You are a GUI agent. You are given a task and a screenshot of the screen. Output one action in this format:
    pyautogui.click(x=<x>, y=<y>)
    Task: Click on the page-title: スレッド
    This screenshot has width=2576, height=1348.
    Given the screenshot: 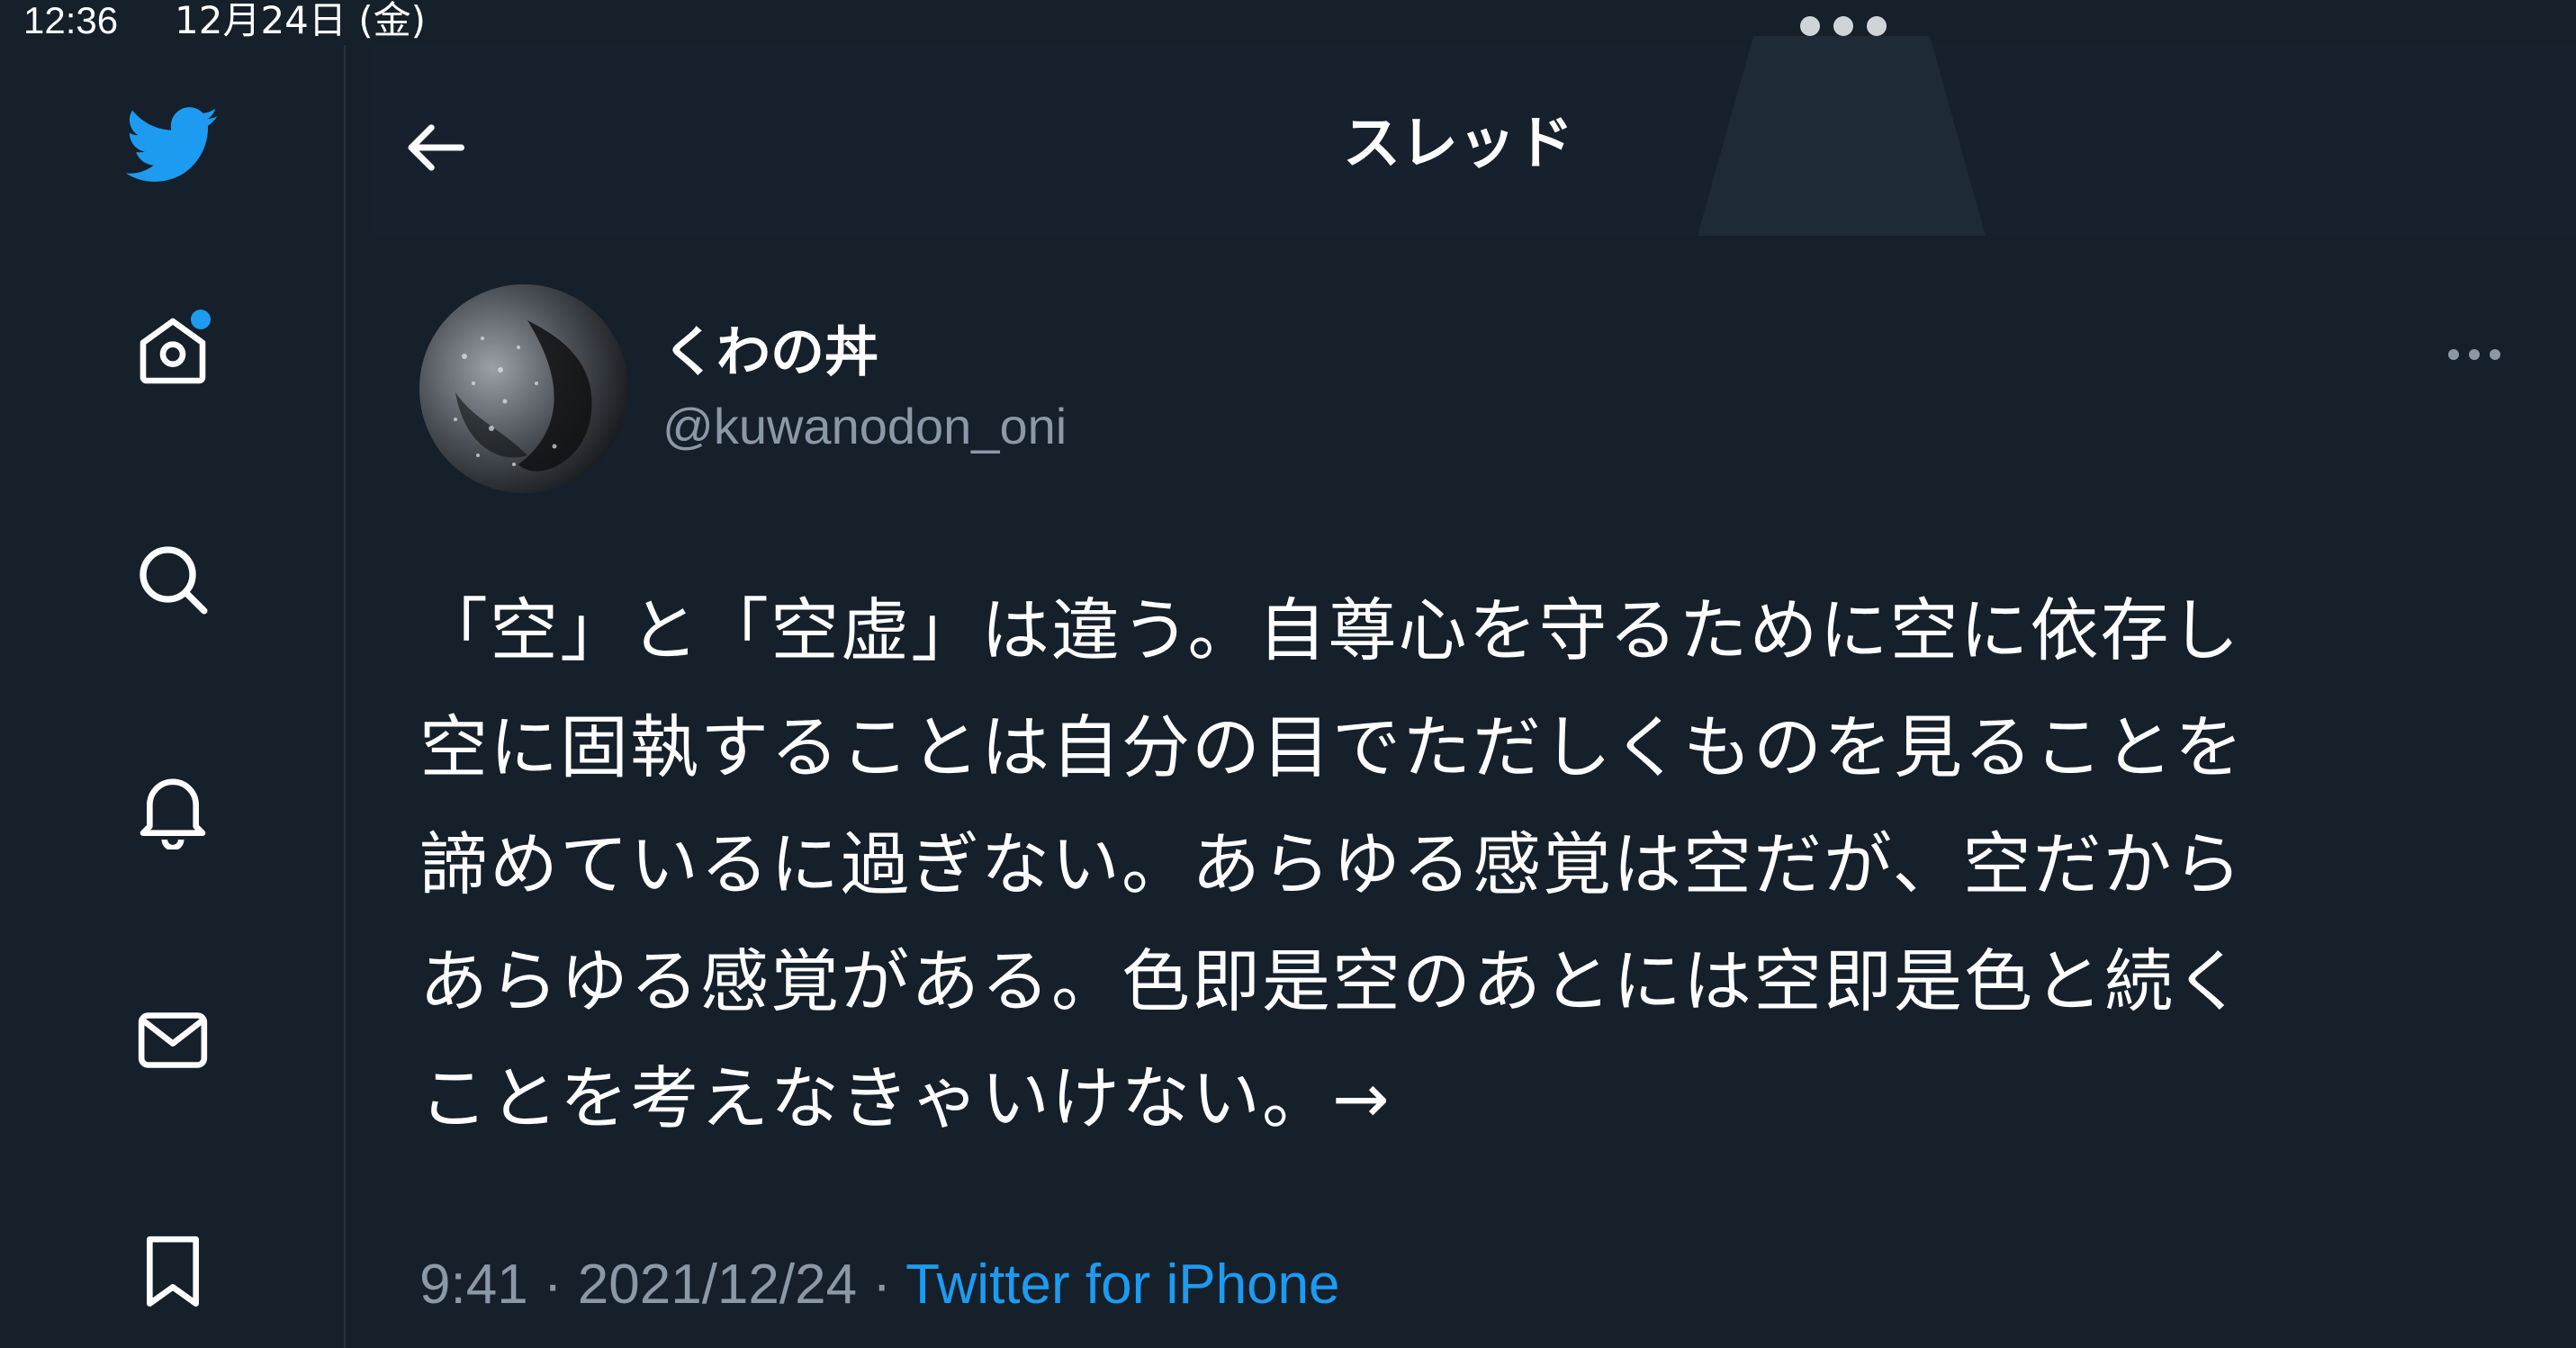 What is the action you would take?
    pyautogui.click(x=1458, y=144)
    